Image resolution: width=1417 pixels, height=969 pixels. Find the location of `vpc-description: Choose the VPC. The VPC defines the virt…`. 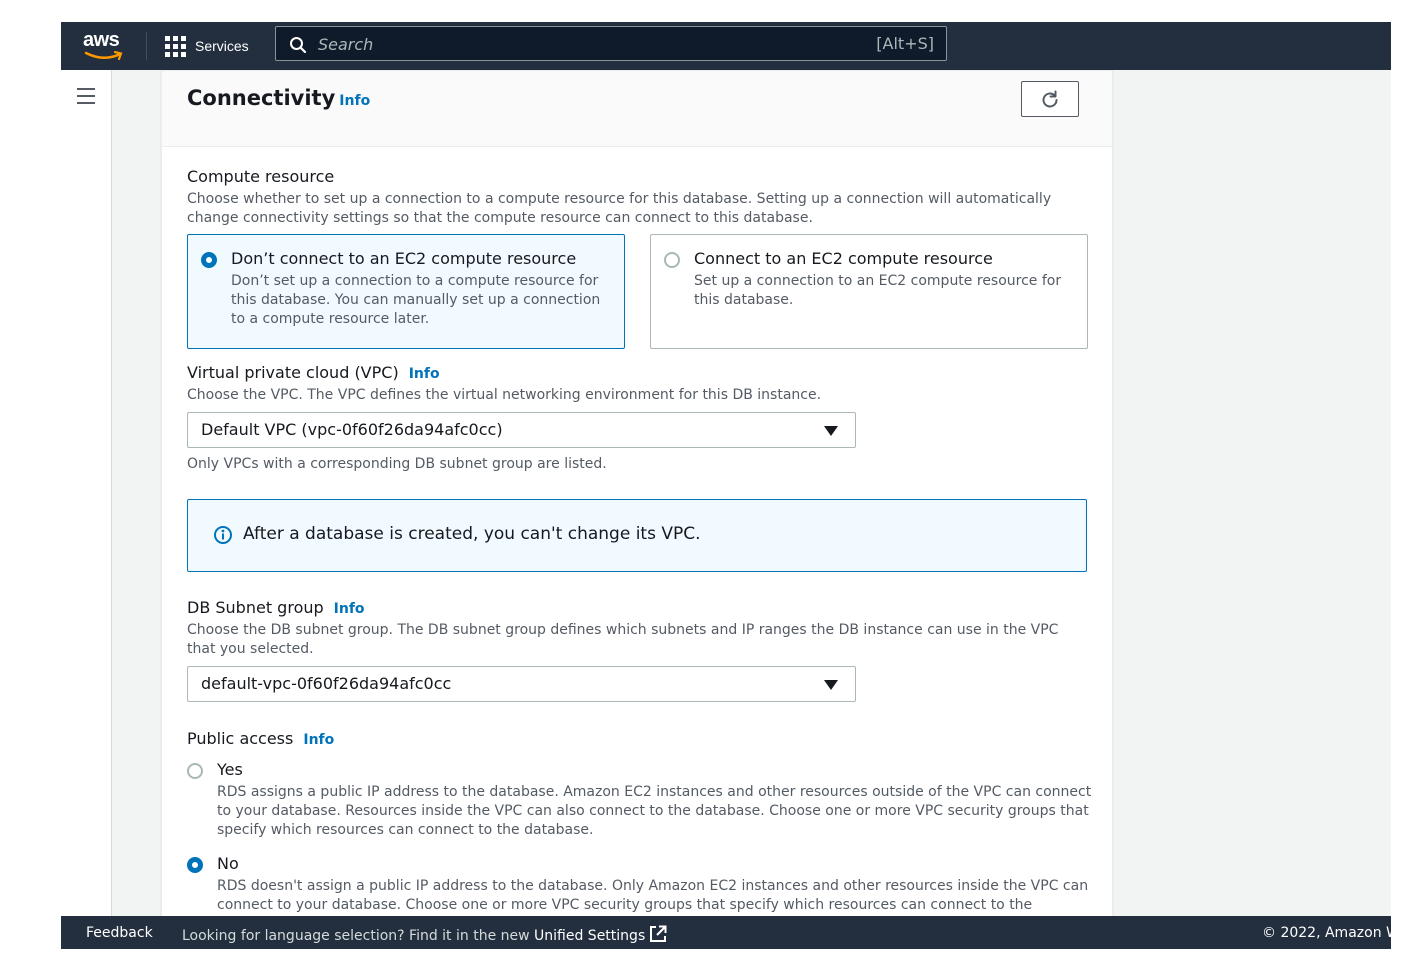

vpc-description: Choose the VPC. The VPC defines the virt… is located at coordinates (504, 395).